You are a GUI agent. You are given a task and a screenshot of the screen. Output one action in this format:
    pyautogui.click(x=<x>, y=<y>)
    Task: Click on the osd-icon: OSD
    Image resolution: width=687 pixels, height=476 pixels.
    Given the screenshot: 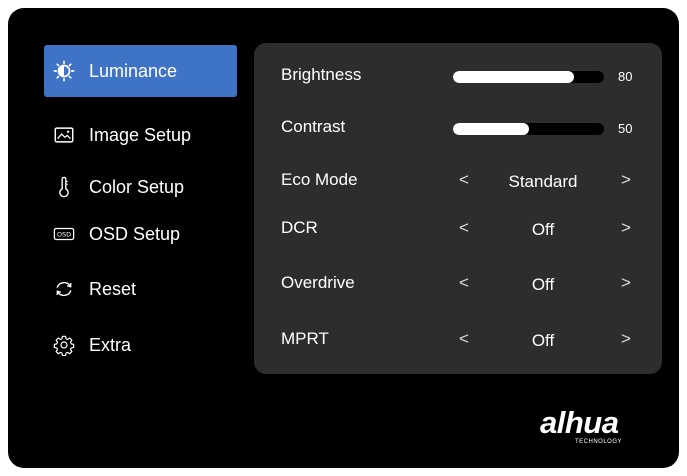 What is the action you would take?
    pyautogui.click(x=64, y=234)
    